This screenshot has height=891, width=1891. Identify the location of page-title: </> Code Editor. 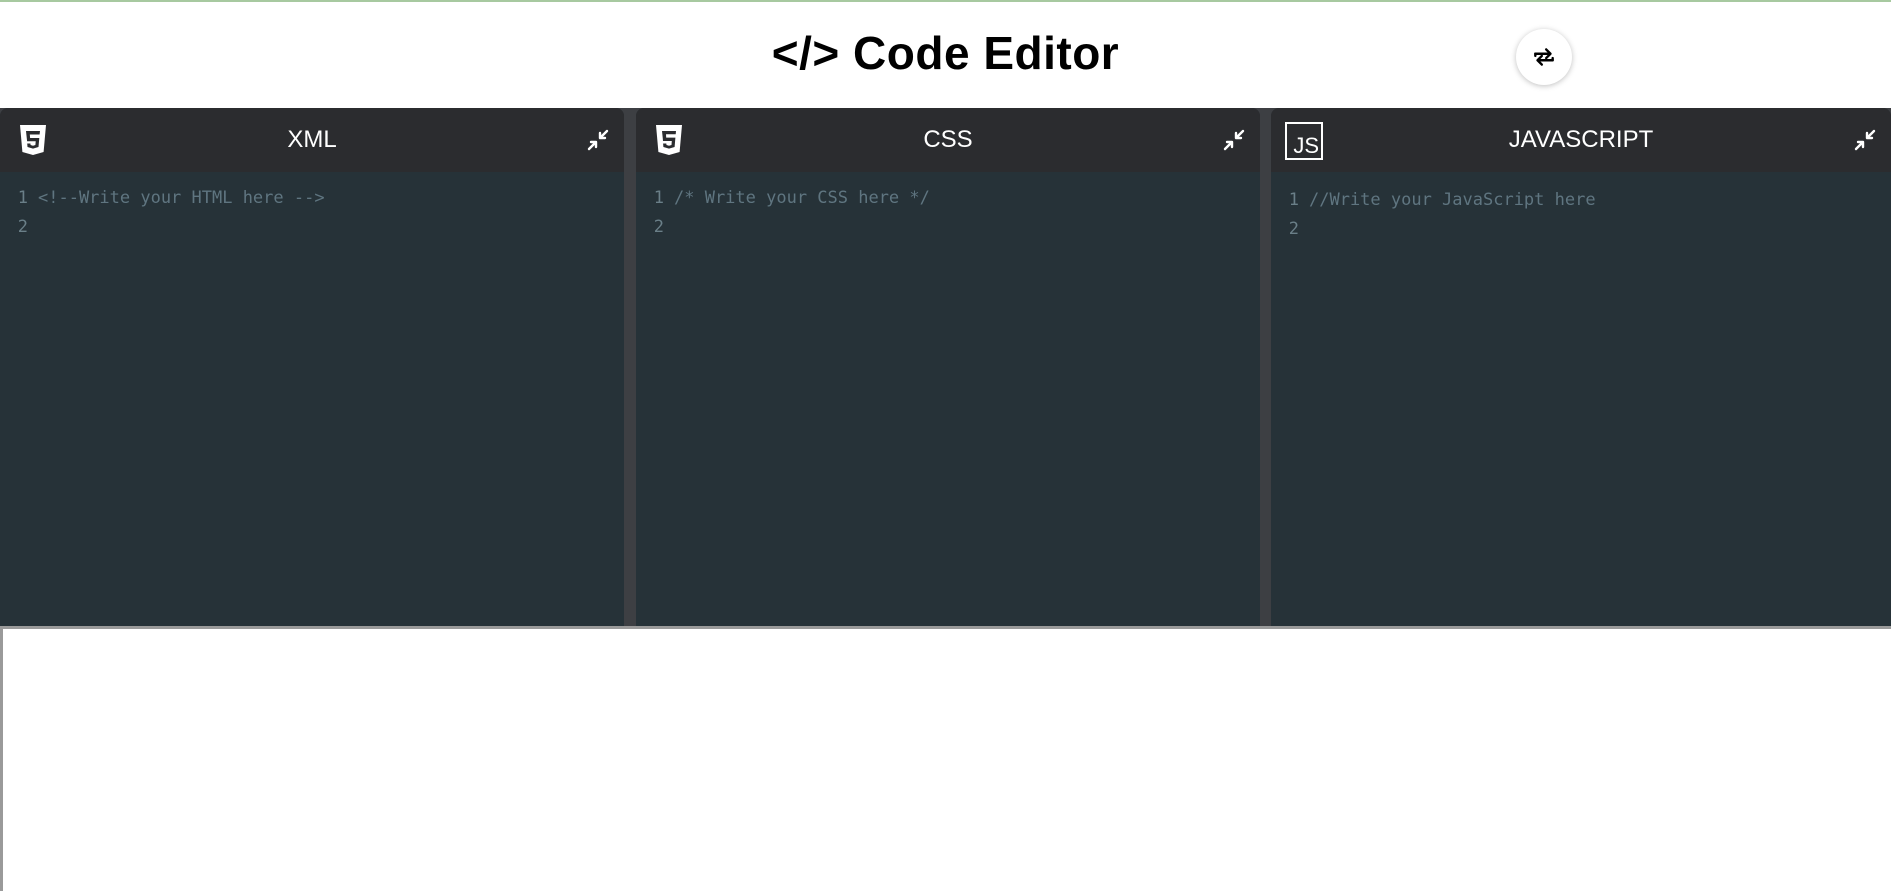
(945, 53).